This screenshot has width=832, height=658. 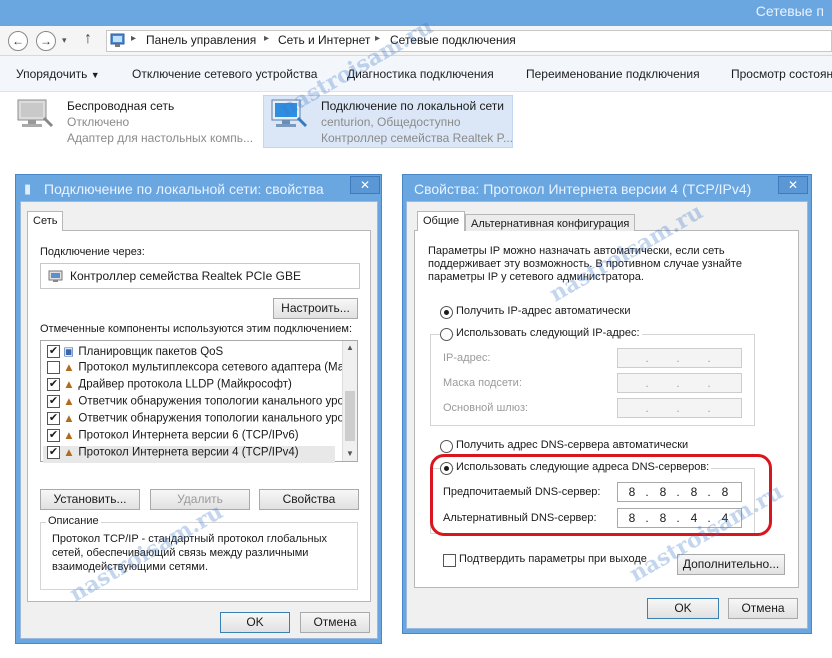 I want to click on organize-button: Упорядочить ▼, so click(x=58, y=74).